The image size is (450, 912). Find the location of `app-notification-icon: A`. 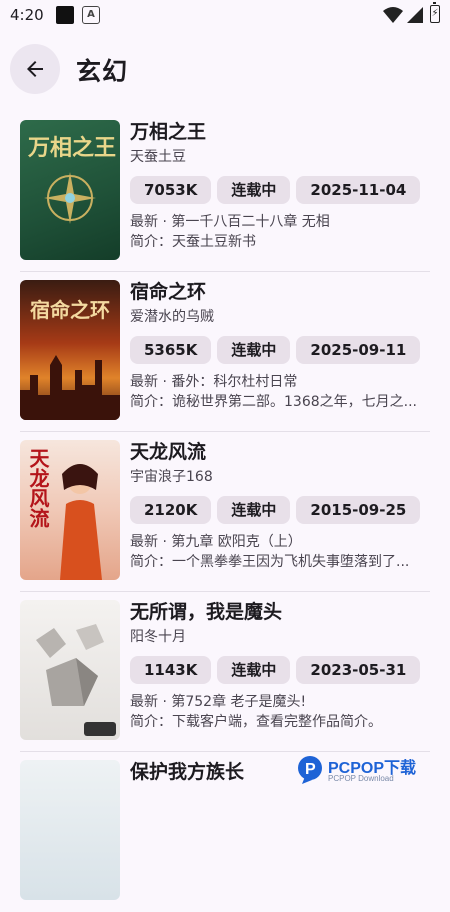

app-notification-icon: A is located at coordinates (91, 15).